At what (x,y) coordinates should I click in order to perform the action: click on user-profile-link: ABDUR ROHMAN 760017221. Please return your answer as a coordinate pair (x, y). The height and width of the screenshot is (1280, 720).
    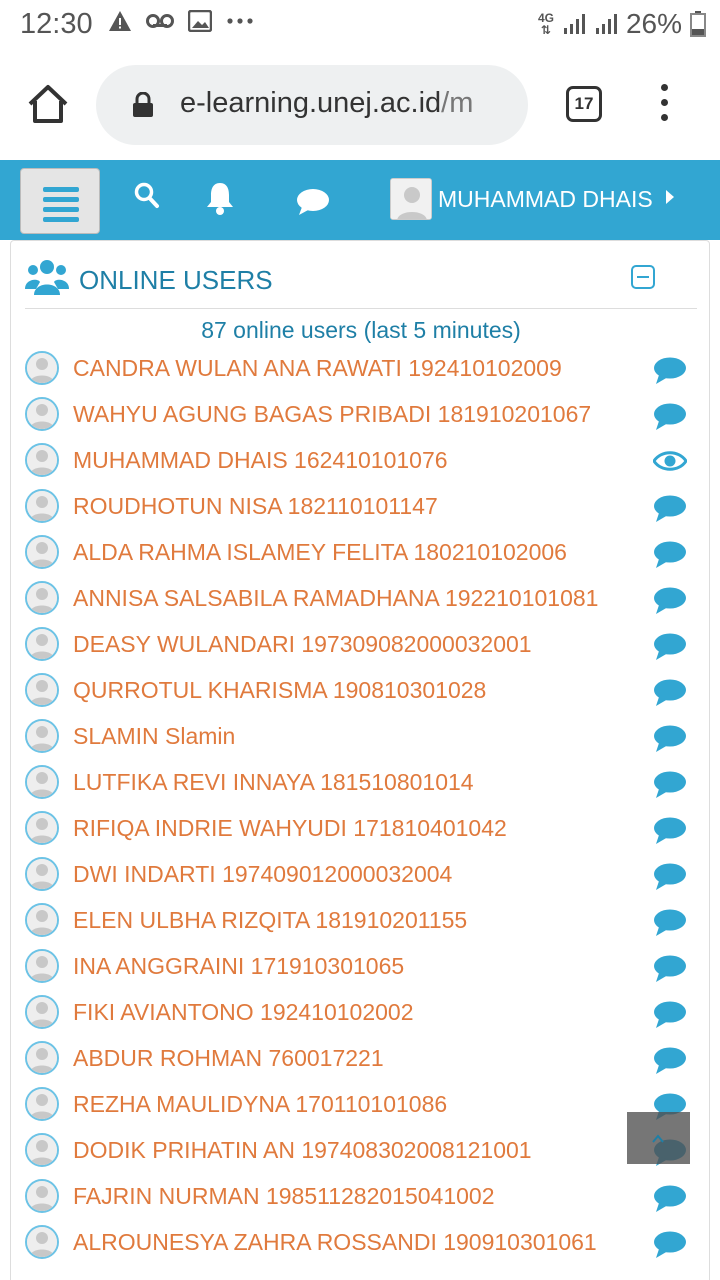
    Looking at the image, I should click on (228, 1058).